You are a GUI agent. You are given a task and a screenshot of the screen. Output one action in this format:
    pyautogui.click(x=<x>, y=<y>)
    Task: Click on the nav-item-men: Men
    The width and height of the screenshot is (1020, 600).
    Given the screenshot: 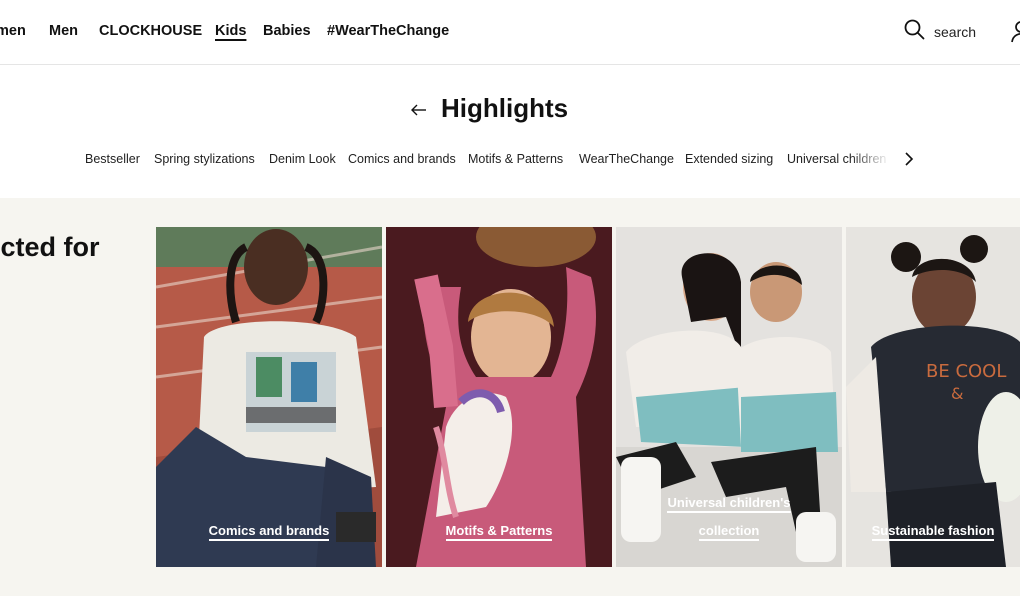 What is the action you would take?
    pyautogui.click(x=63, y=31)
    